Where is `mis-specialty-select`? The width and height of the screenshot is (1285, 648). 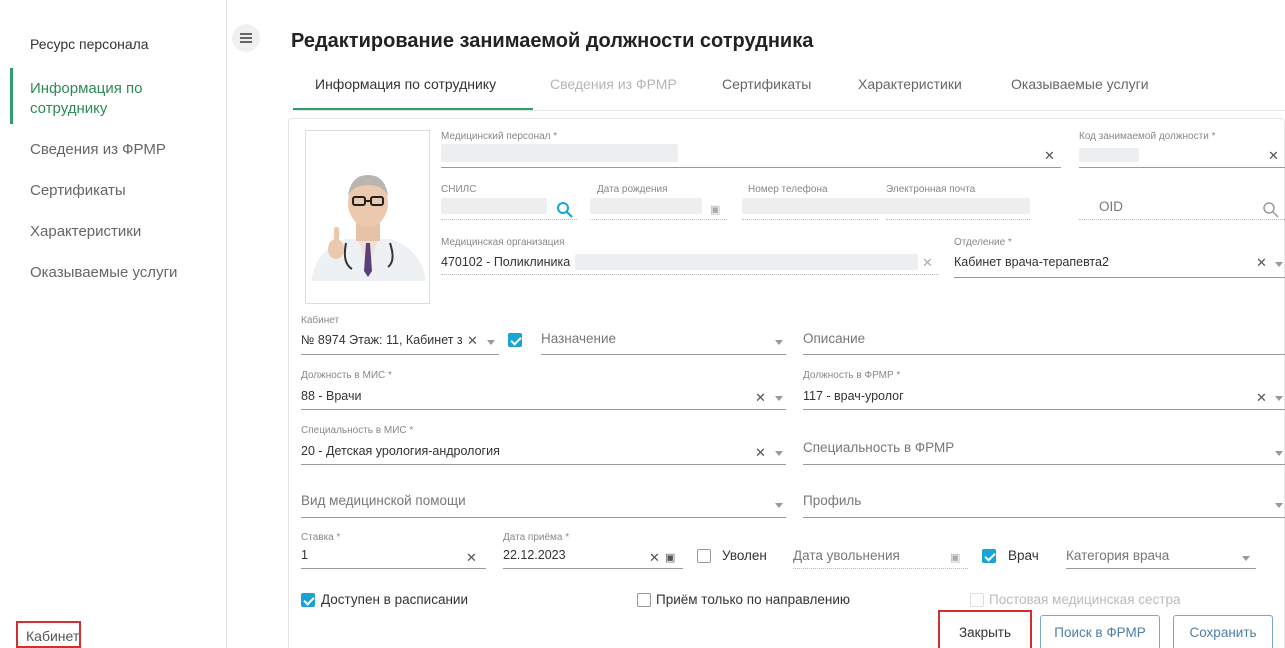 mis-specialty-select is located at coordinates (543, 464).